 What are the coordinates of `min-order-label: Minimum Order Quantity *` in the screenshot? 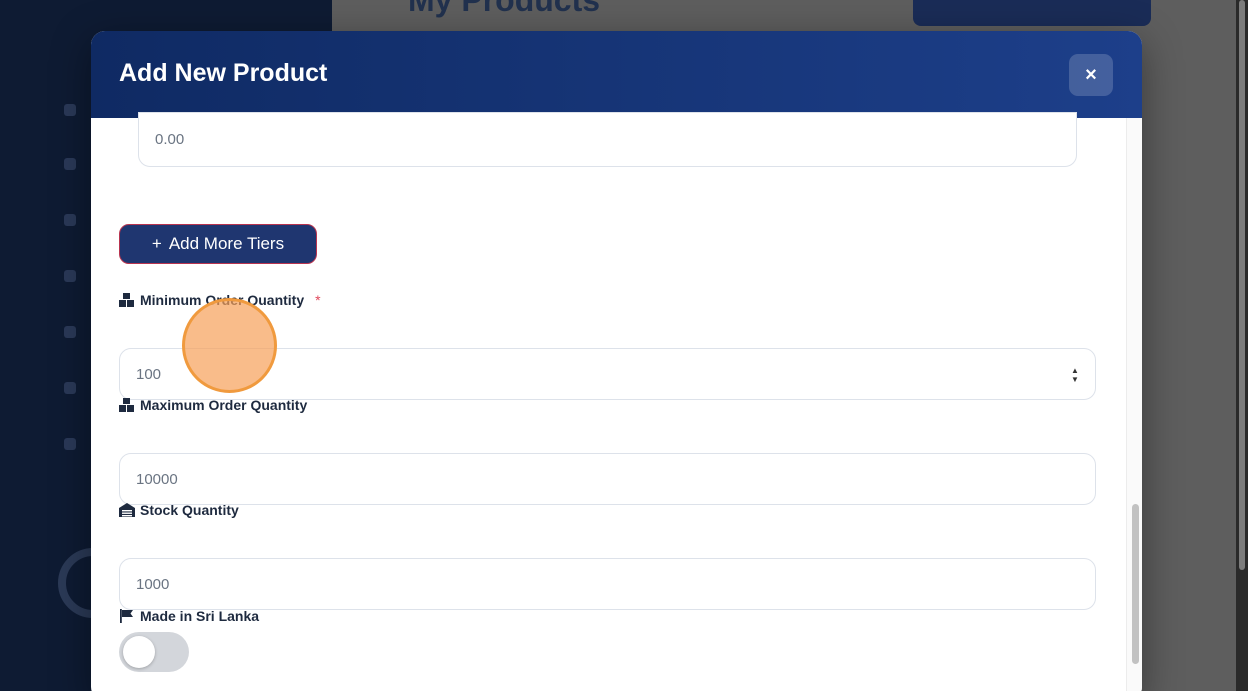 It's located at (220, 300).